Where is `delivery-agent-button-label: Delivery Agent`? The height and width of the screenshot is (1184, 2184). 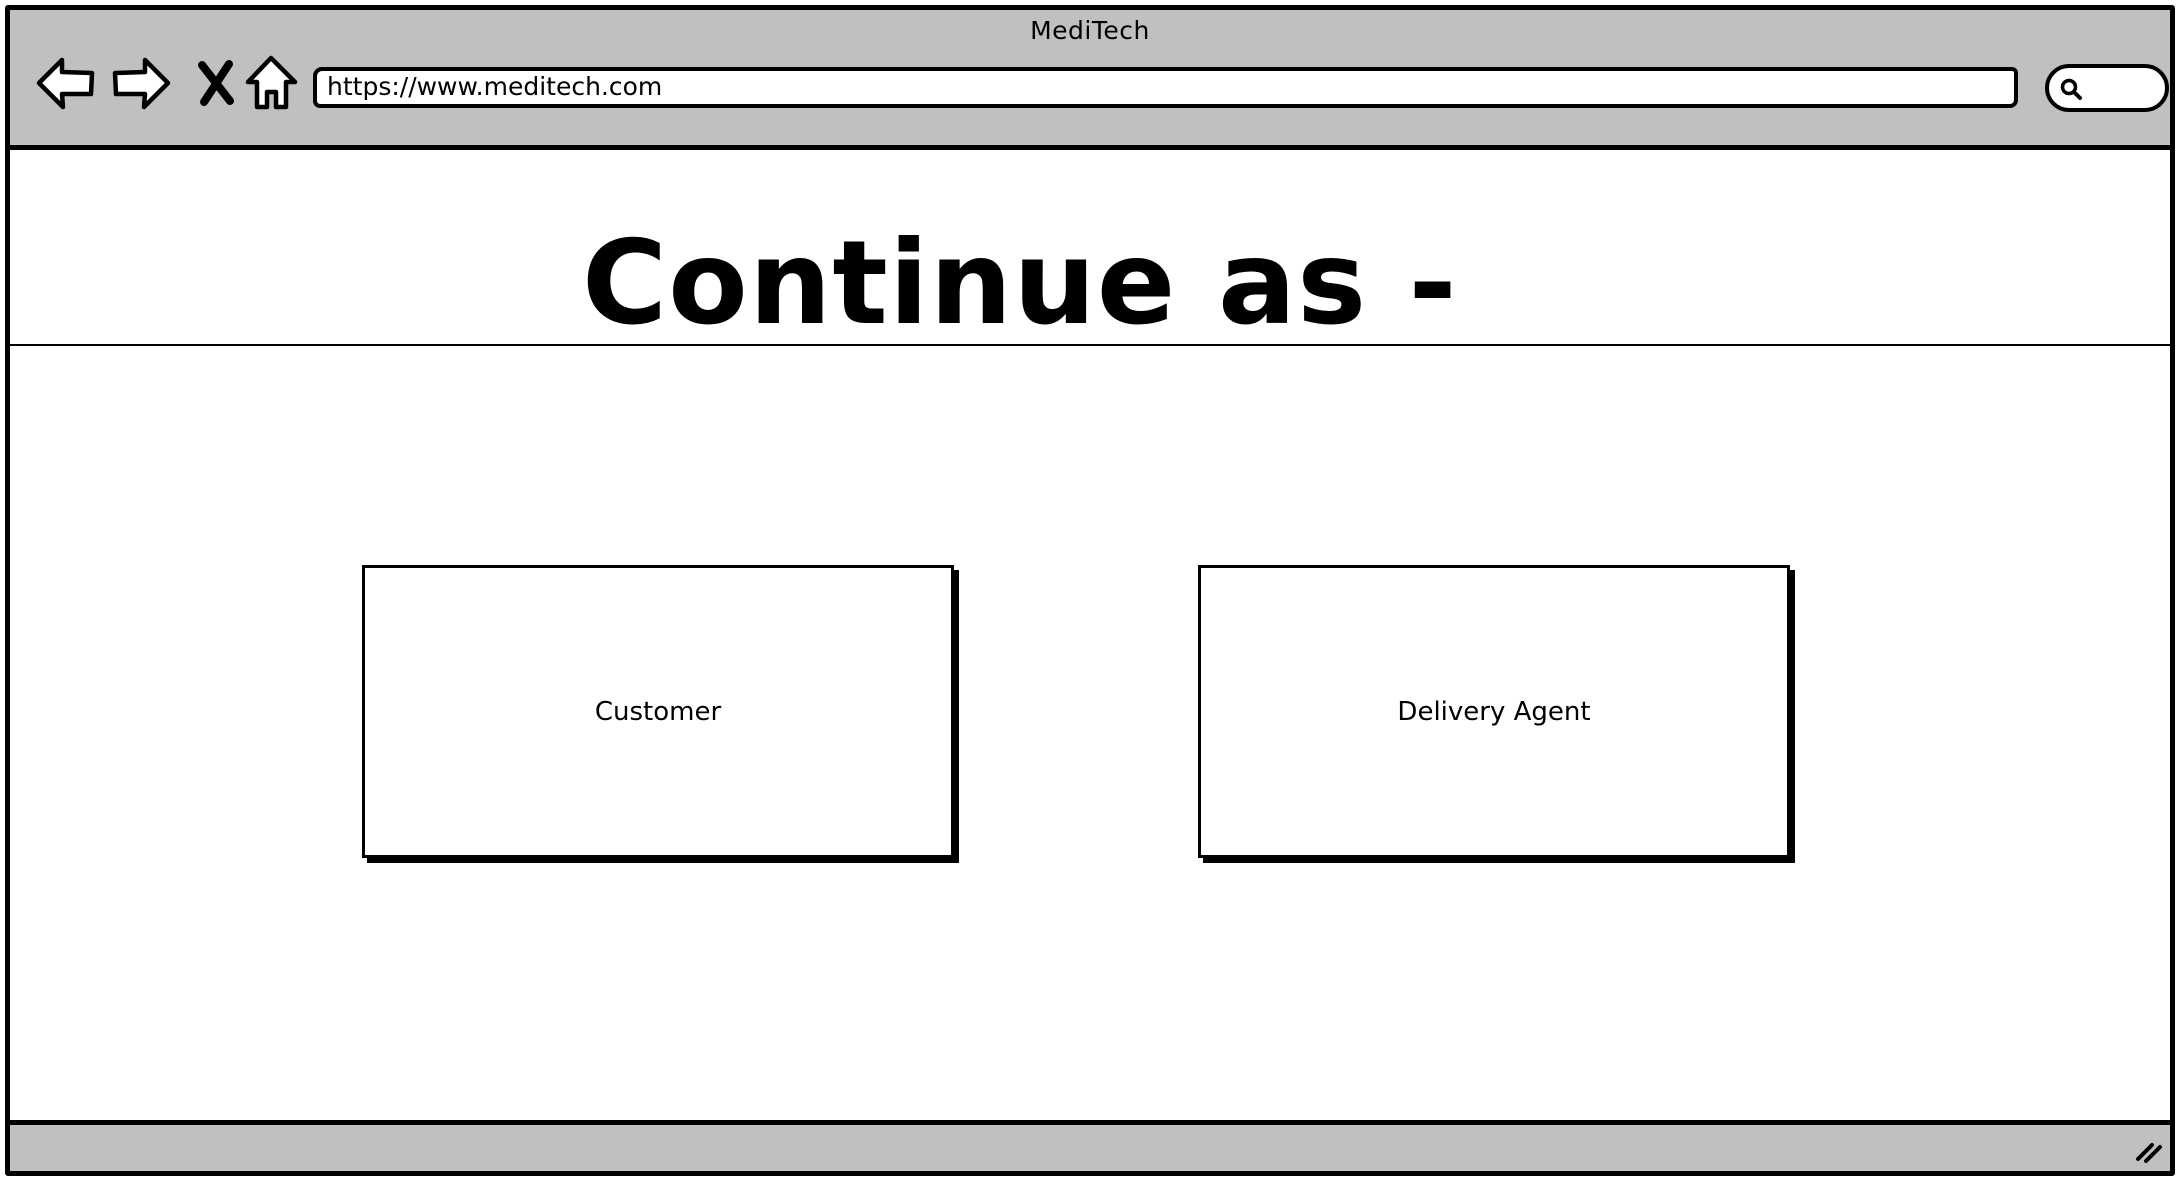
delivery-agent-button-label: Delivery Agent is located at coordinates (1494, 711).